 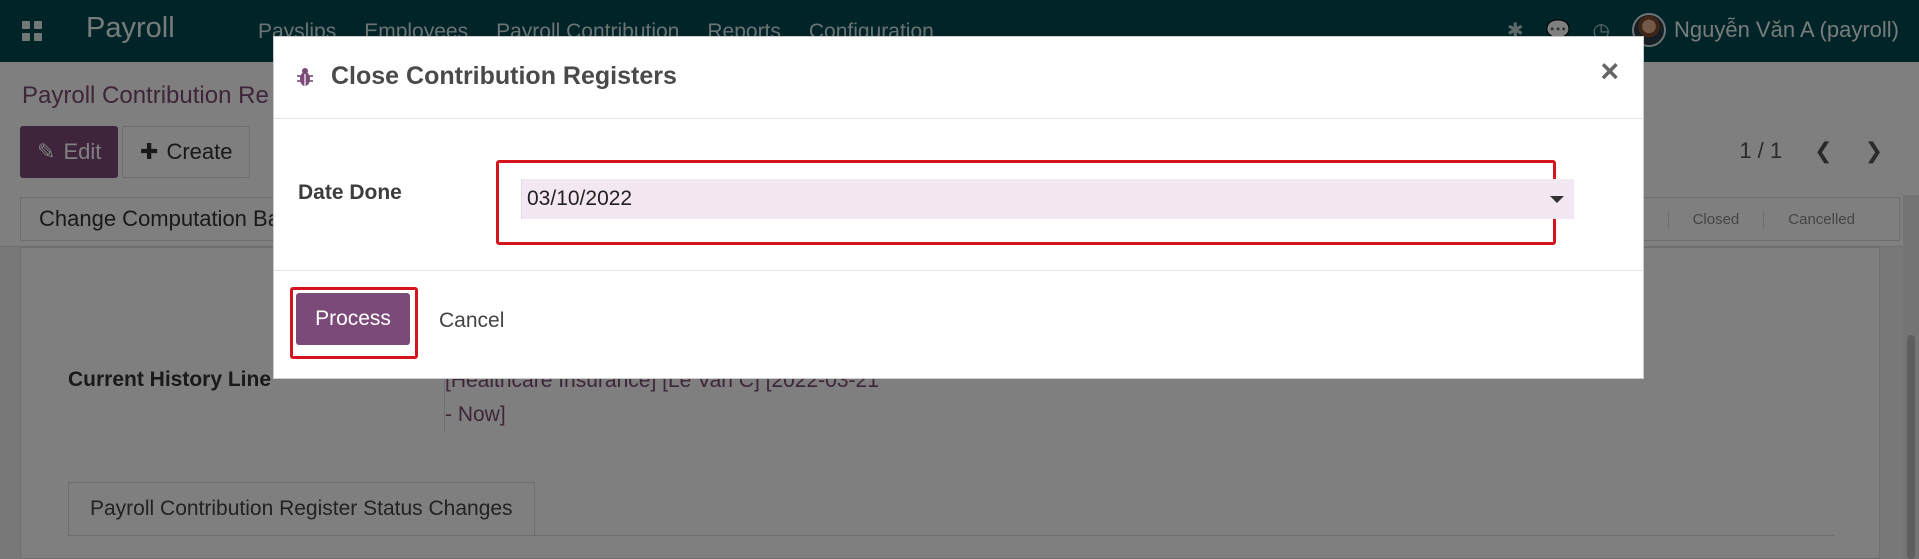 I want to click on caret-down-icon, so click(x=1557, y=199).